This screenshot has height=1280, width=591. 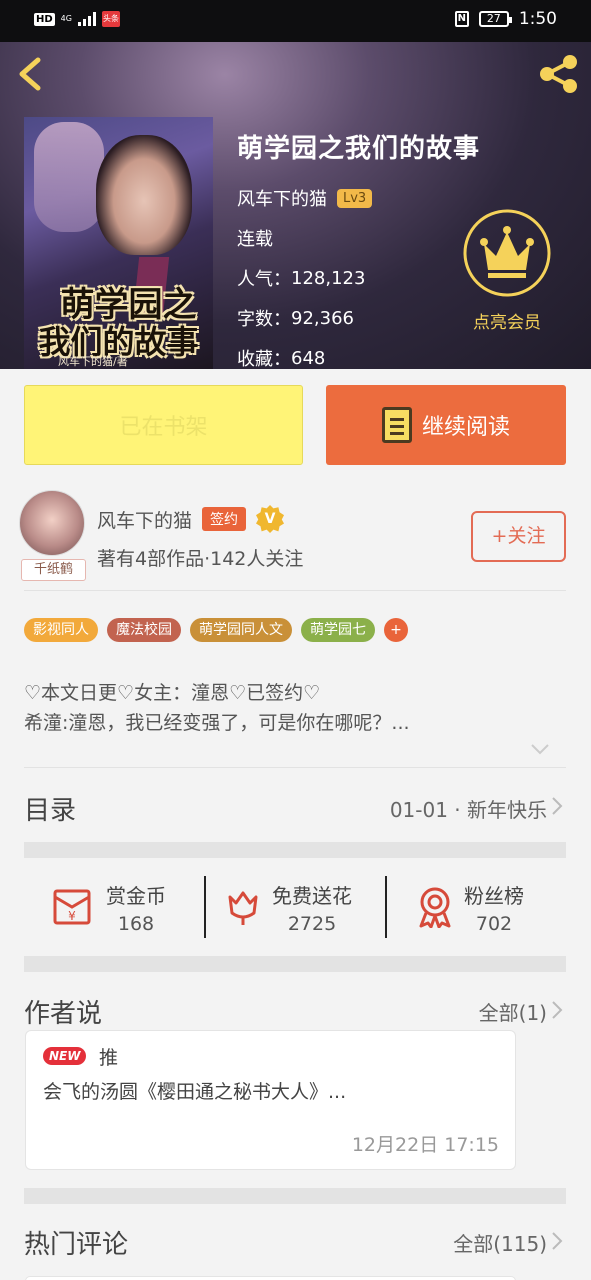 What do you see at coordinates (136, 923) in the screenshot?
I see `reward-value: 168` at bounding box center [136, 923].